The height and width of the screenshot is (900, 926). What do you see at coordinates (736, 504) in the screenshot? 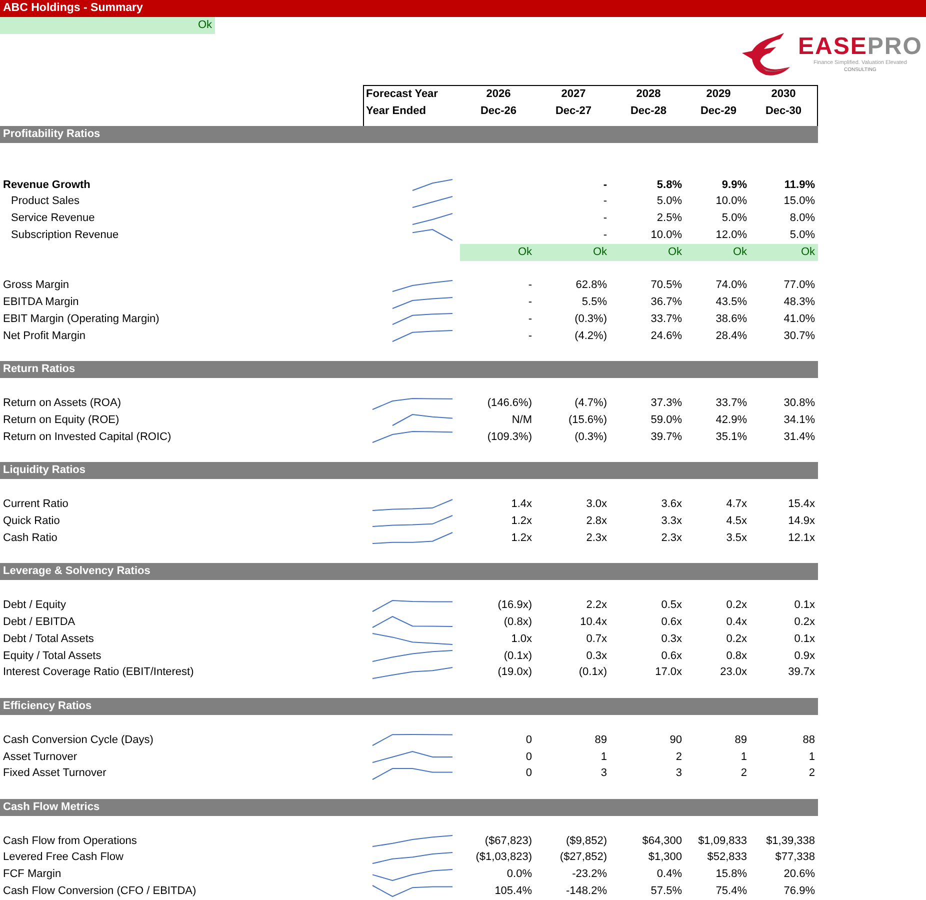
I see `table-cell-text: 4.7x` at bounding box center [736, 504].